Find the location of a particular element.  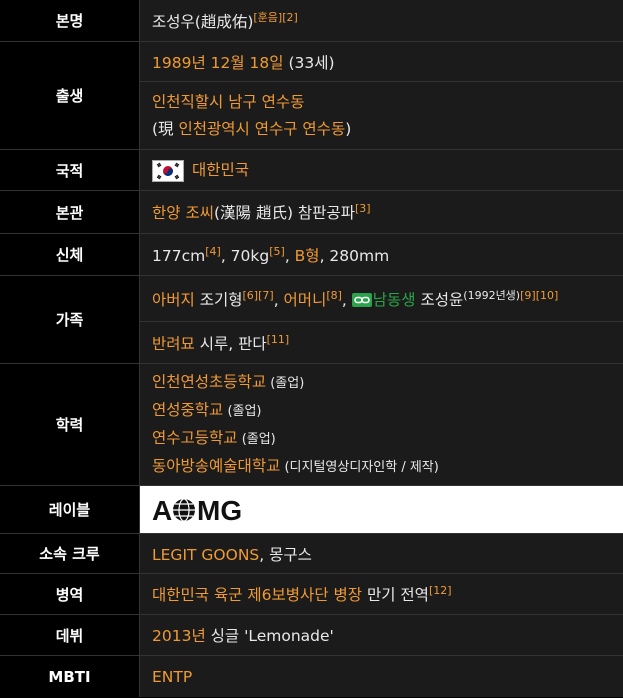

school-item: 동아방송예술대학교 (디지털영상디자인학 / 제작) is located at coordinates (387, 467).